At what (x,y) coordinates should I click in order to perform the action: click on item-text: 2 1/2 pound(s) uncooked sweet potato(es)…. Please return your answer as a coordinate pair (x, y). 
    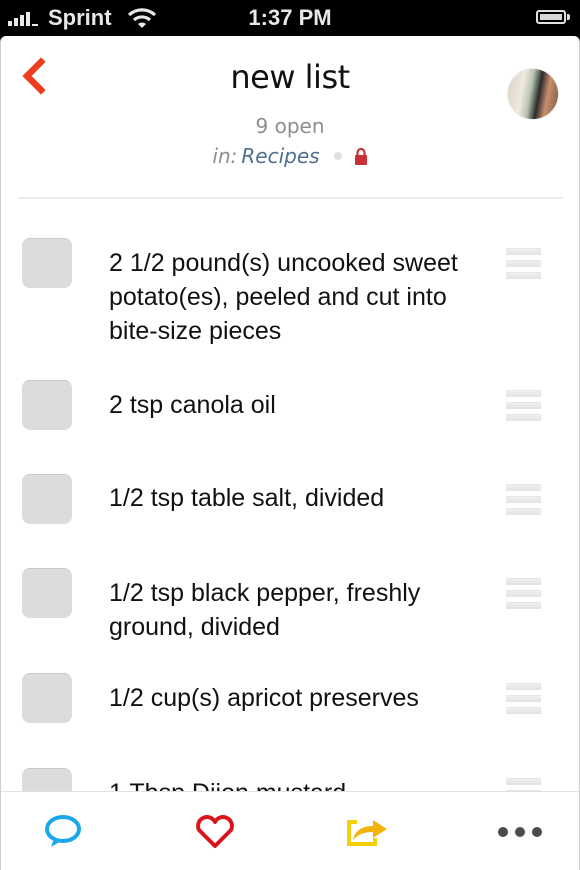
    Looking at the image, I should click on (305, 297).